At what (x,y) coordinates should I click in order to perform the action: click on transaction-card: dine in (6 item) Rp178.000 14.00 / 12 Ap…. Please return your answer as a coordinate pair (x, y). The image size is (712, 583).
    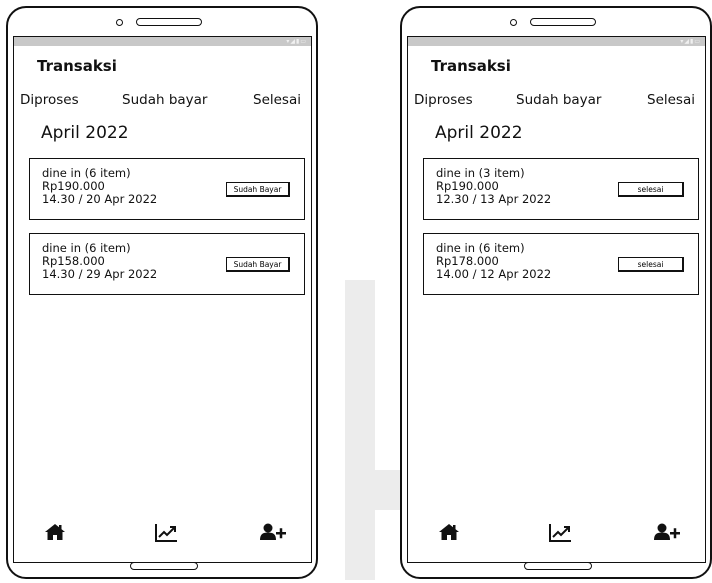
    Looking at the image, I should click on (561, 264).